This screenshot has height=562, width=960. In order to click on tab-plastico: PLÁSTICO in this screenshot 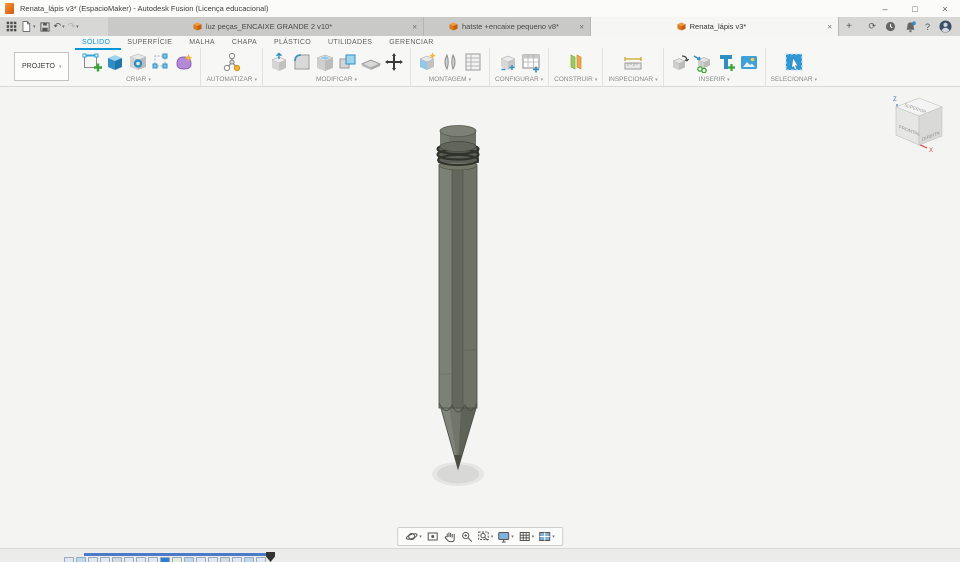, I will do `click(292, 42)`.